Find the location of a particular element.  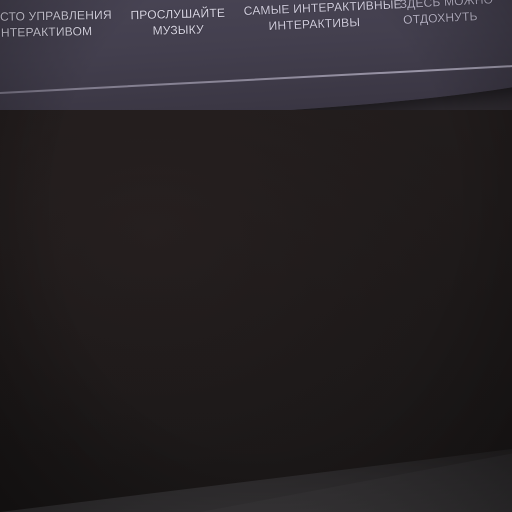

menu-item-line: ИНТЕРАКТИВОМ is located at coordinates (46, 32).